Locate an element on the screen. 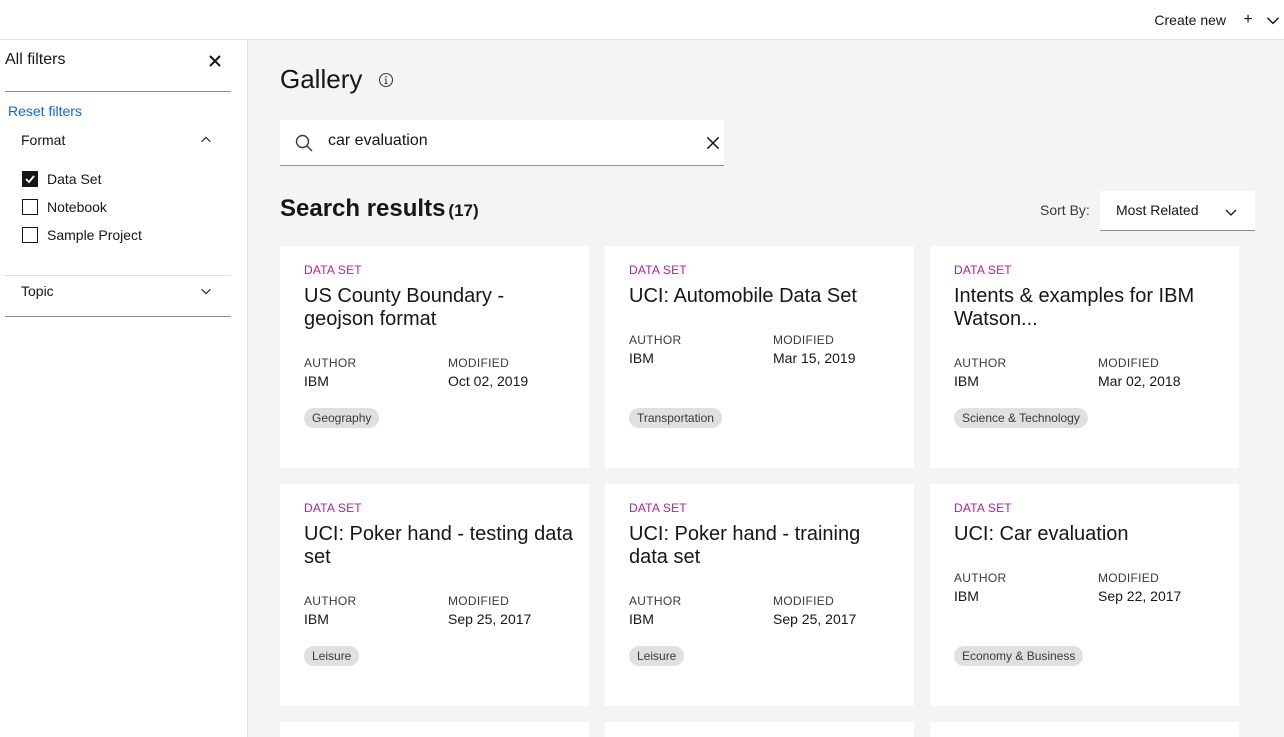 The height and width of the screenshot is (737, 1284). checkbox-checked is located at coordinates (30, 179).